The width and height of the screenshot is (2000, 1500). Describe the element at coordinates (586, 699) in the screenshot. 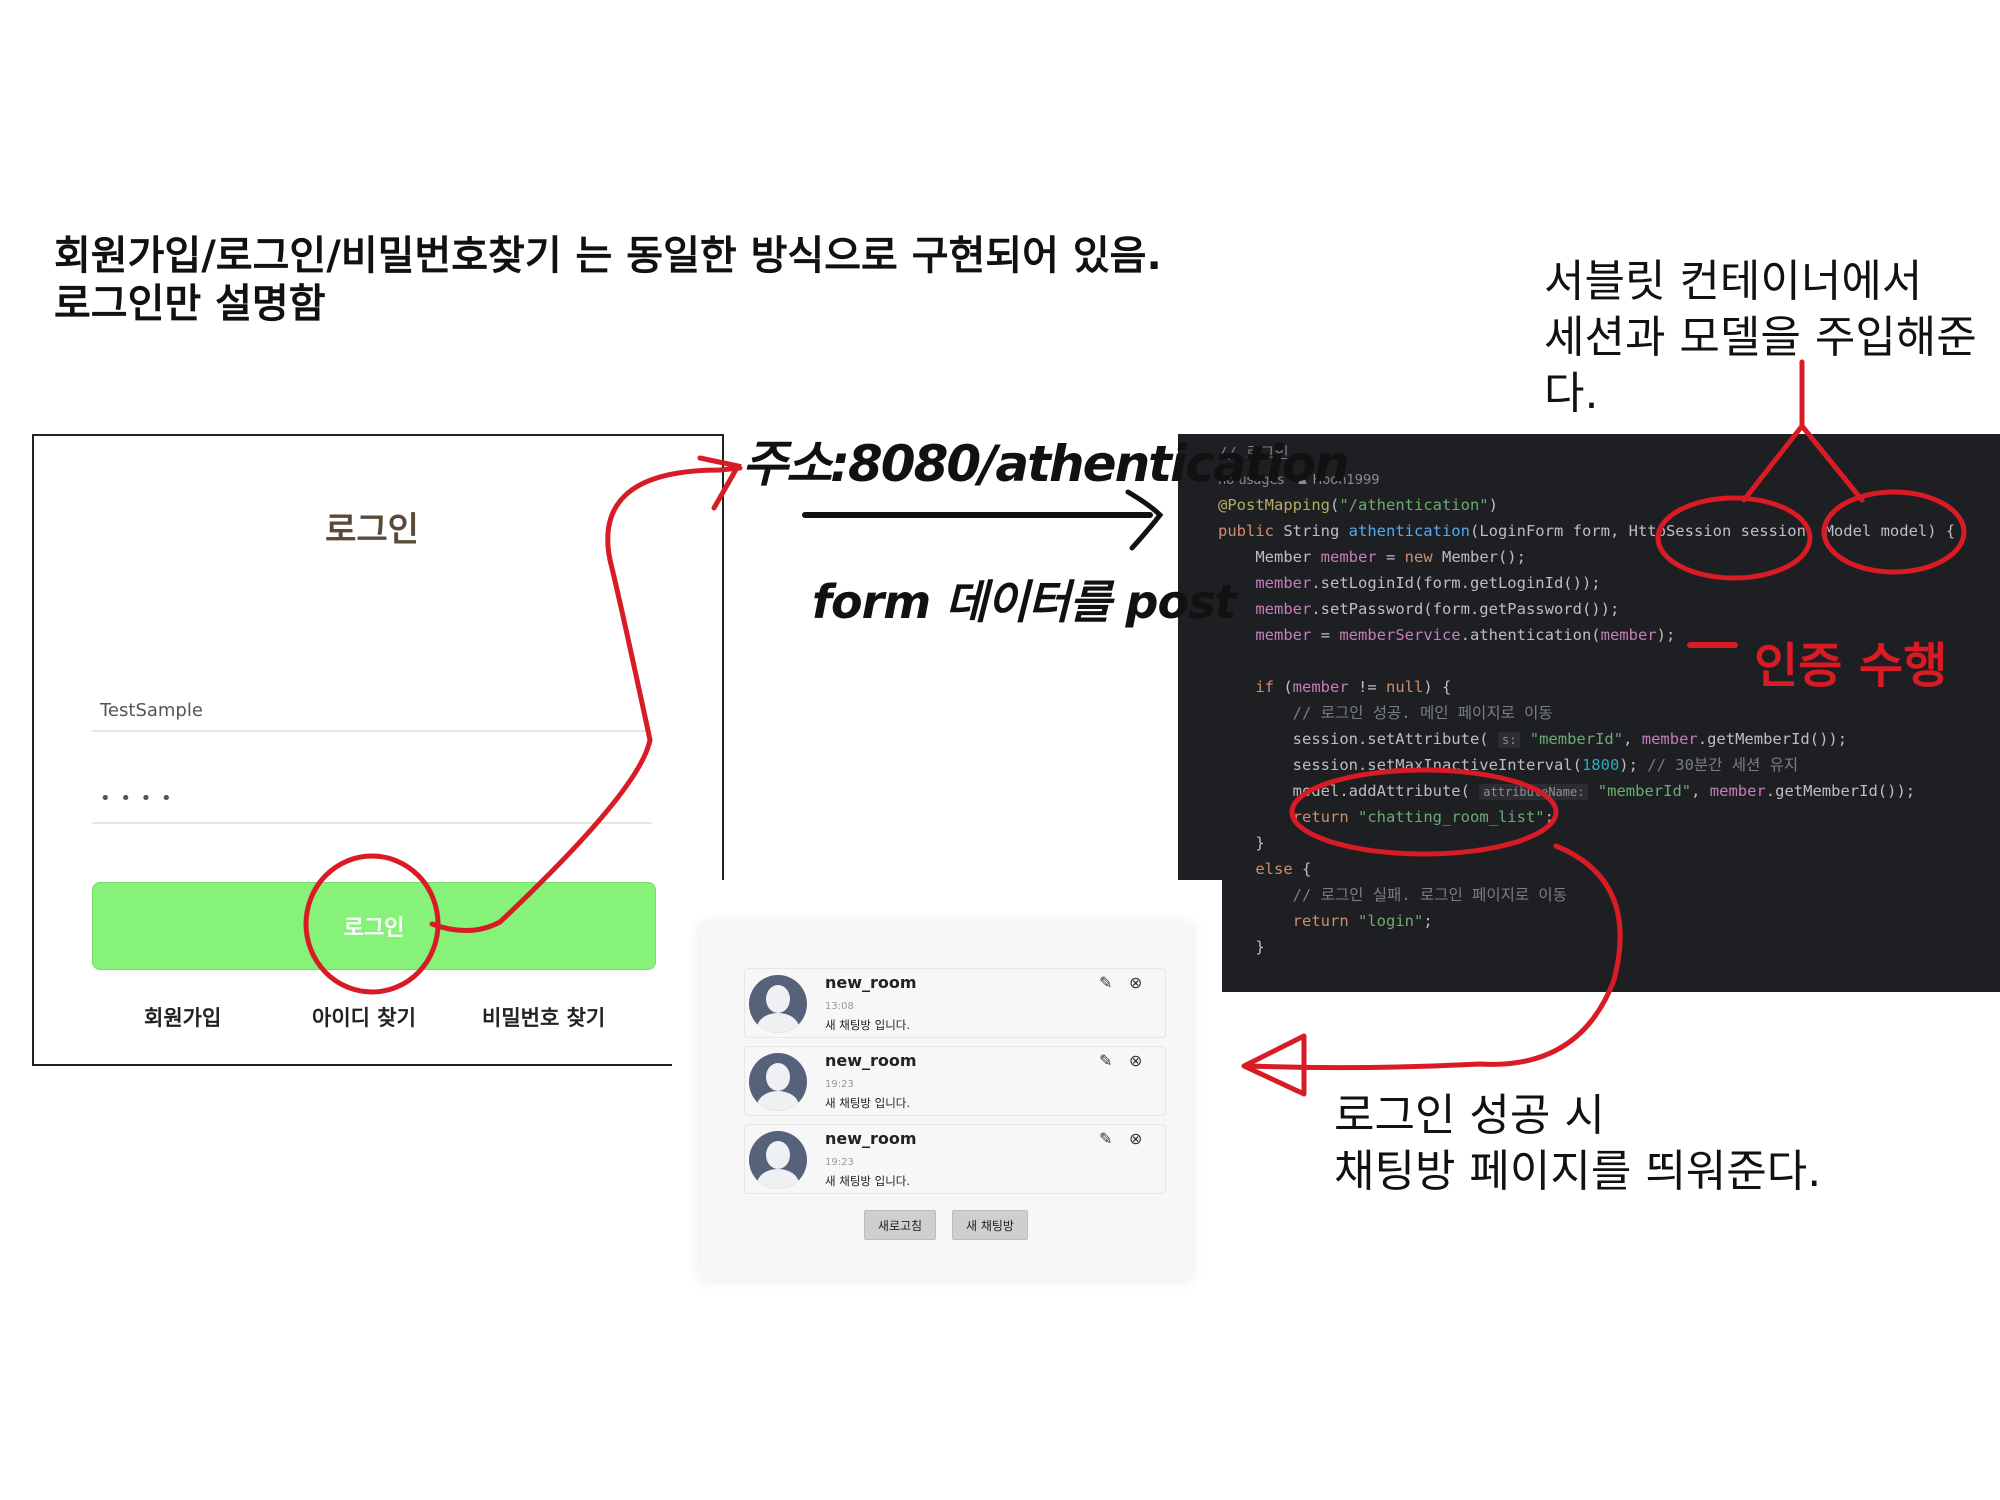

I see `login-to-url-curve` at that location.